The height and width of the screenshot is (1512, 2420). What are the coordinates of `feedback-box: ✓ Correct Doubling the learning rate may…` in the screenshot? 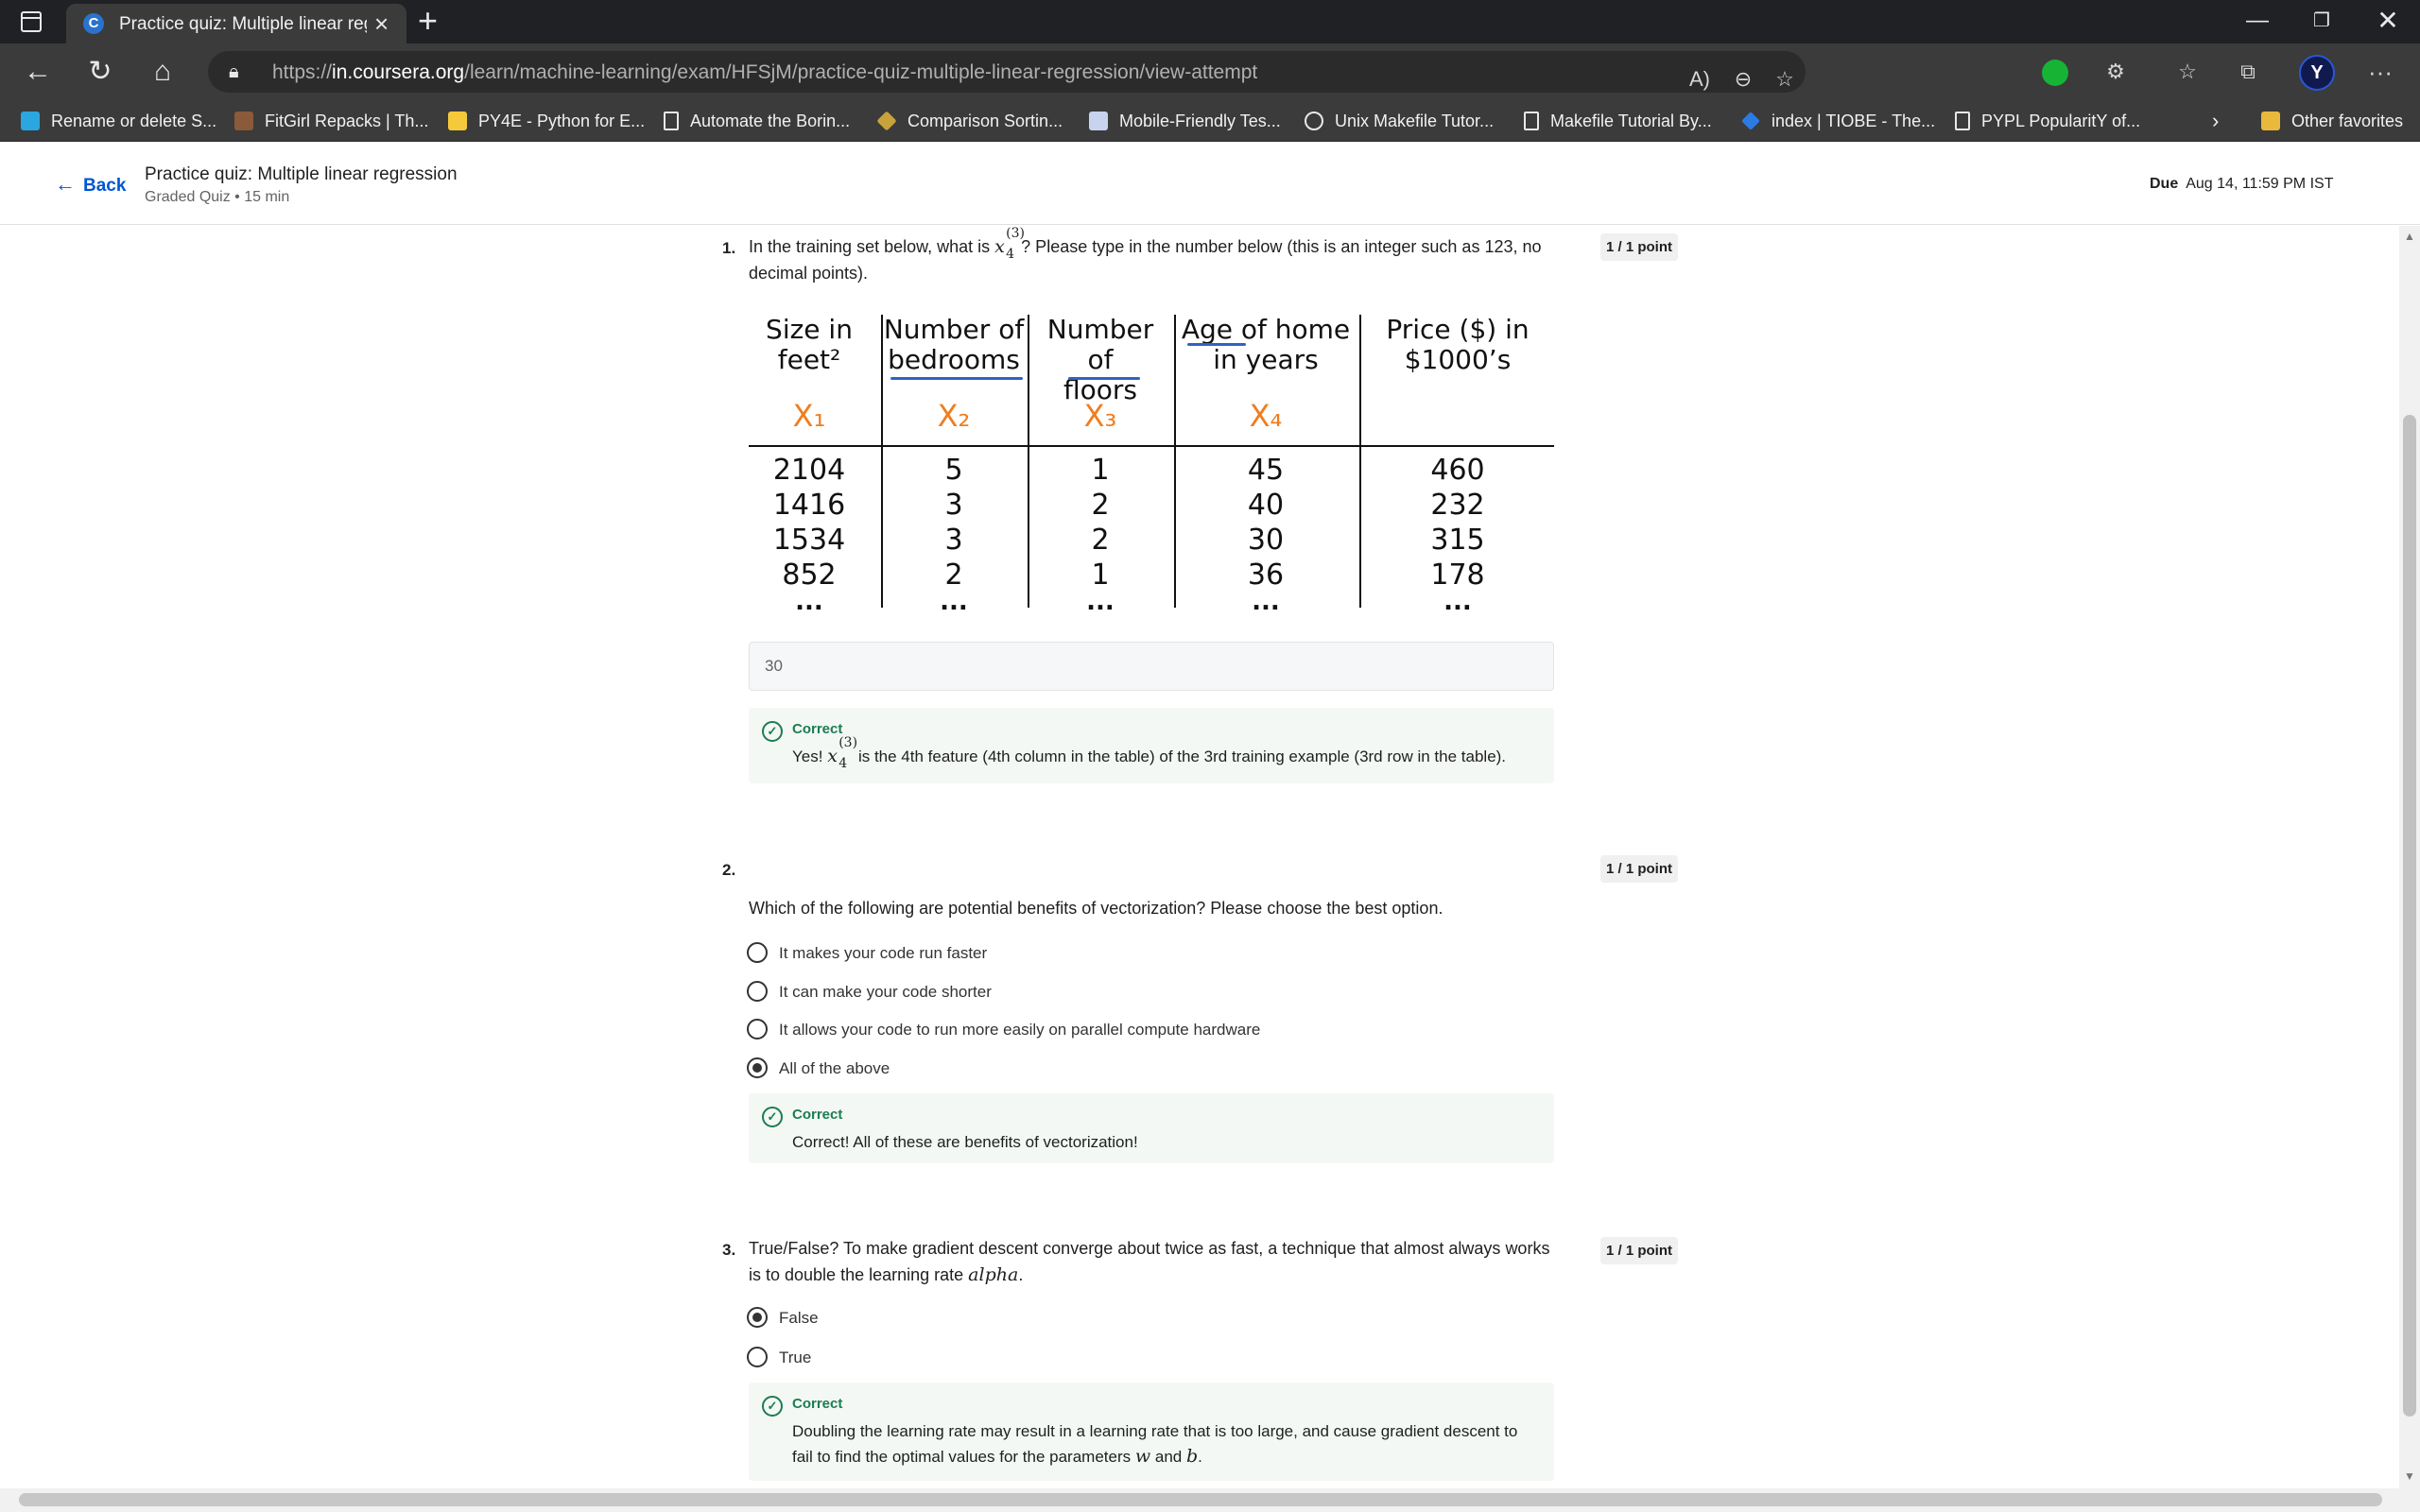 It's located at (1151, 1432).